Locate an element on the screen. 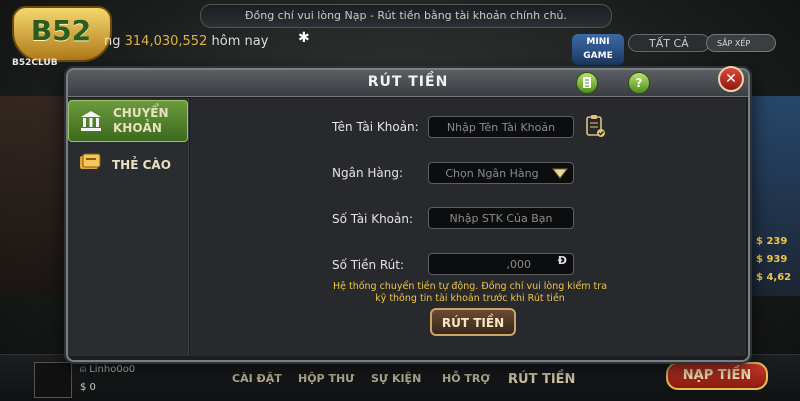 The image size is (800, 401). account-number-input: Nhập STK Của Bạn is located at coordinates (501, 218).